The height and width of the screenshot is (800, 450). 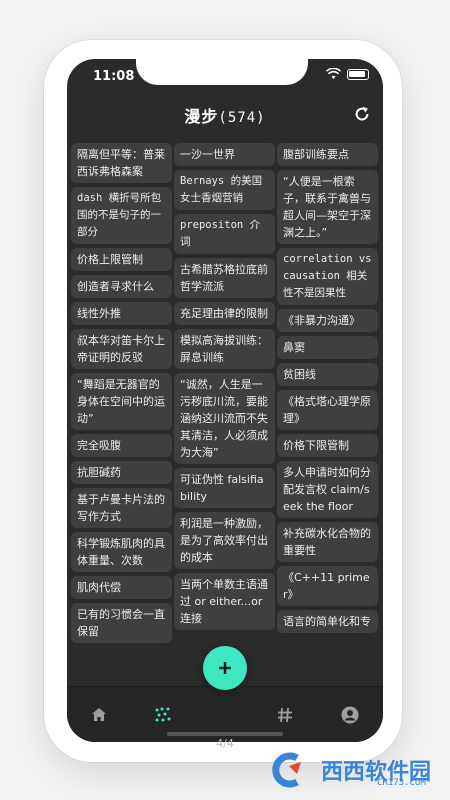 What do you see at coordinates (121, 215) in the screenshot?
I see `note-card: dash 横折号所包围的不是句子的一部分` at bounding box center [121, 215].